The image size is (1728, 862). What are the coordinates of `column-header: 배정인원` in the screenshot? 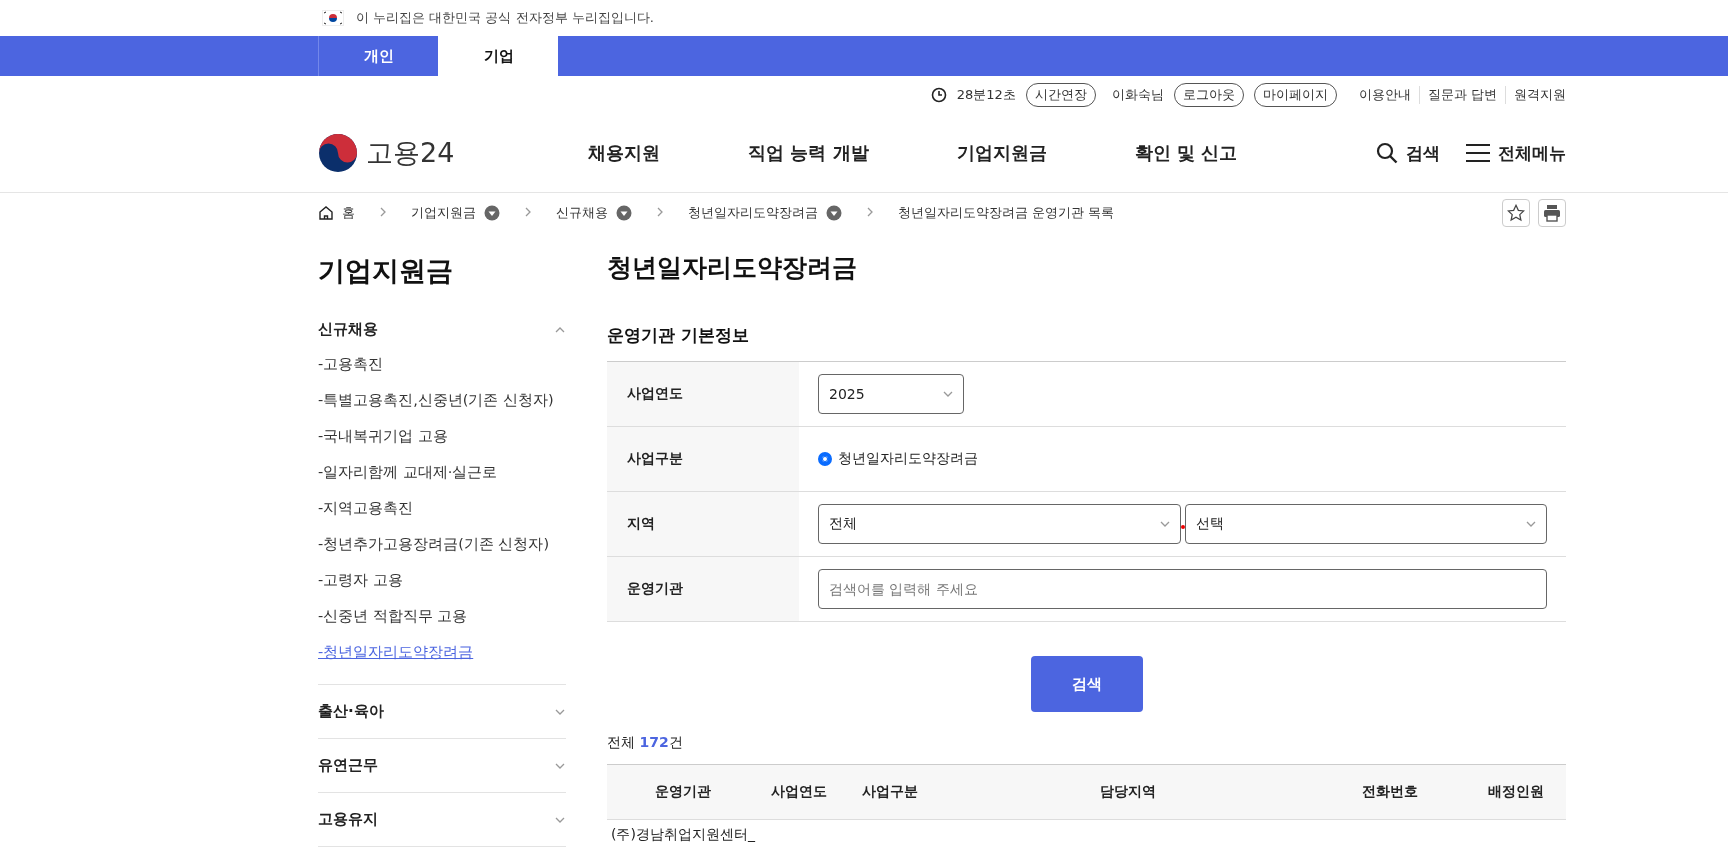 It's located at (1516, 792).